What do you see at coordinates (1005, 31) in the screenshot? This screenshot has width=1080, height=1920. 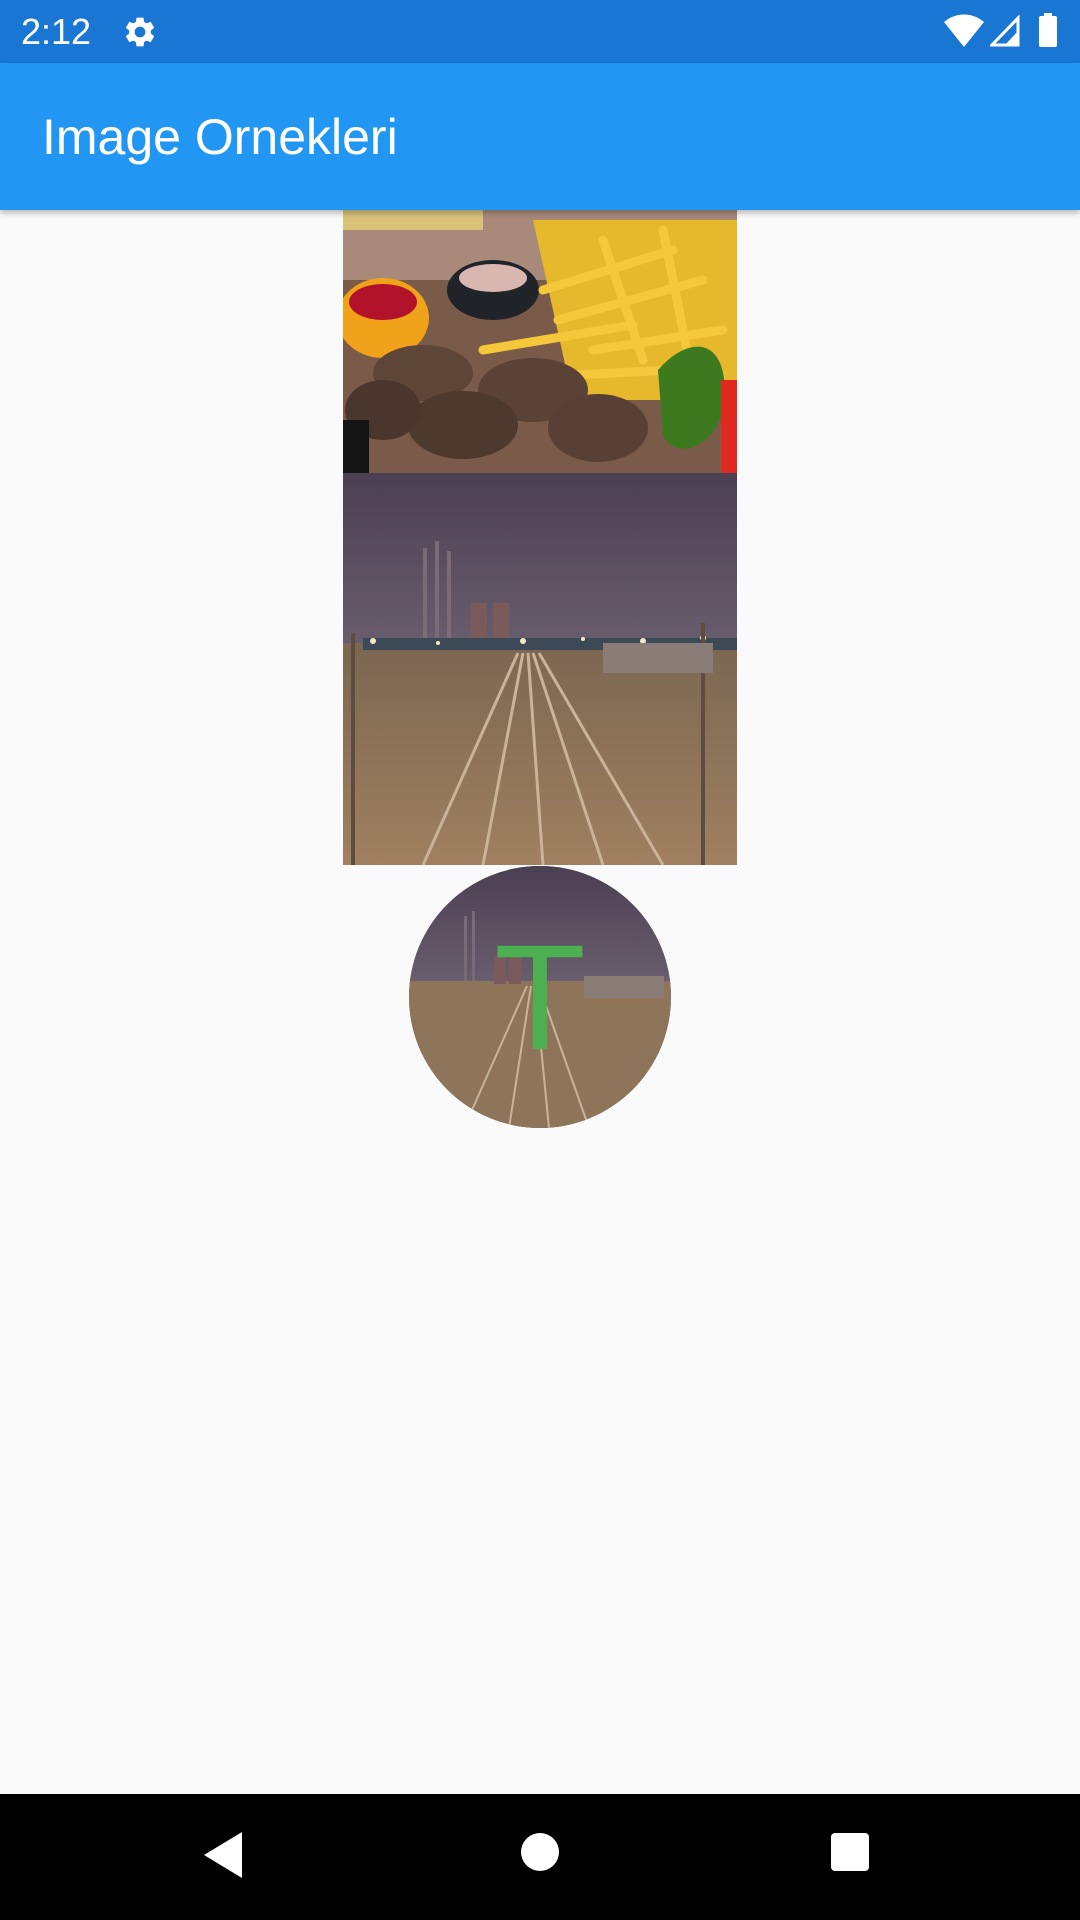 I see `signal-icon` at bounding box center [1005, 31].